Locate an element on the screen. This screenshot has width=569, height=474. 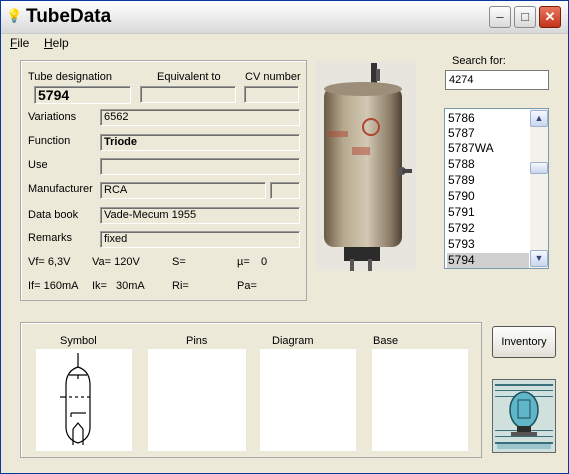
lightbulb-icon: 💡 is located at coordinates (14, 15).